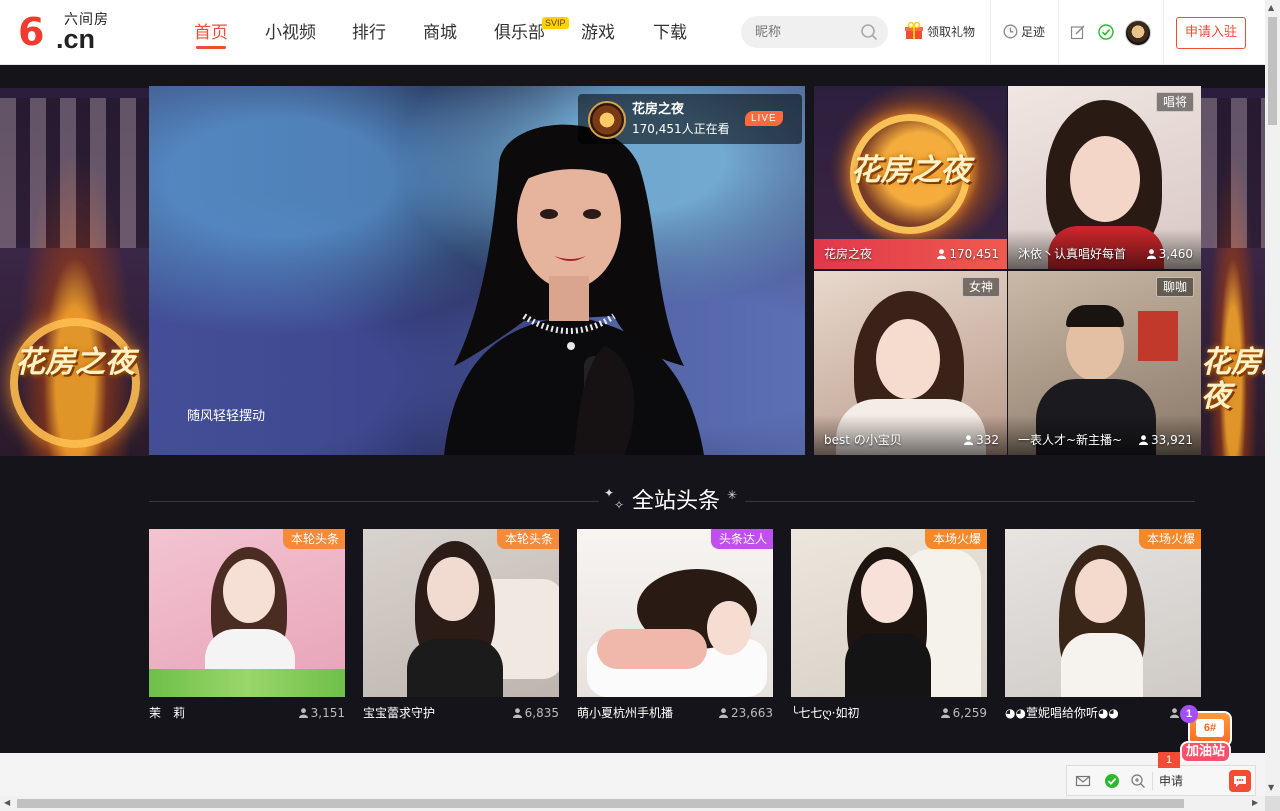 This screenshot has height=811, width=1280. What do you see at coordinates (914, 30) in the screenshot?
I see `gift-box-icon` at bounding box center [914, 30].